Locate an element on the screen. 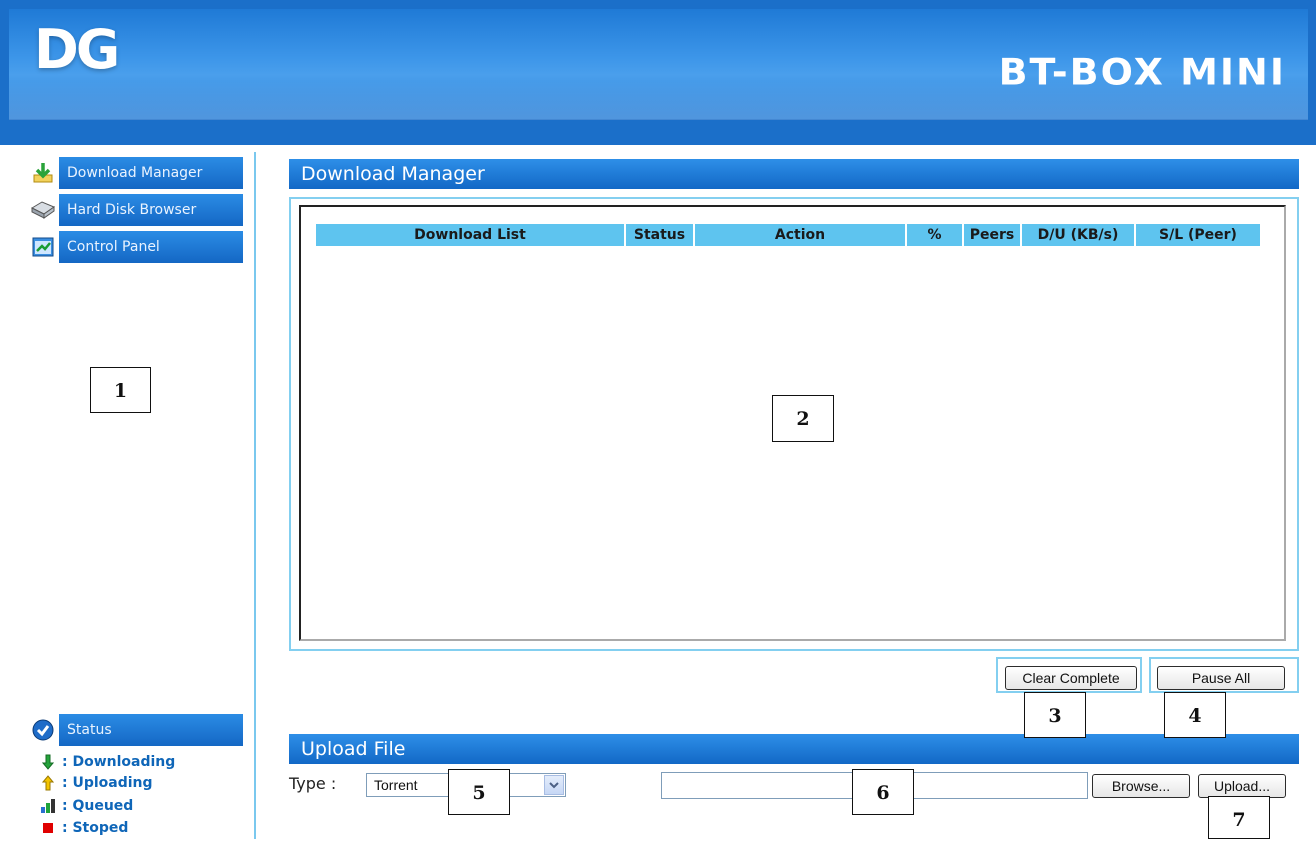  col-percent: % is located at coordinates (935, 235).